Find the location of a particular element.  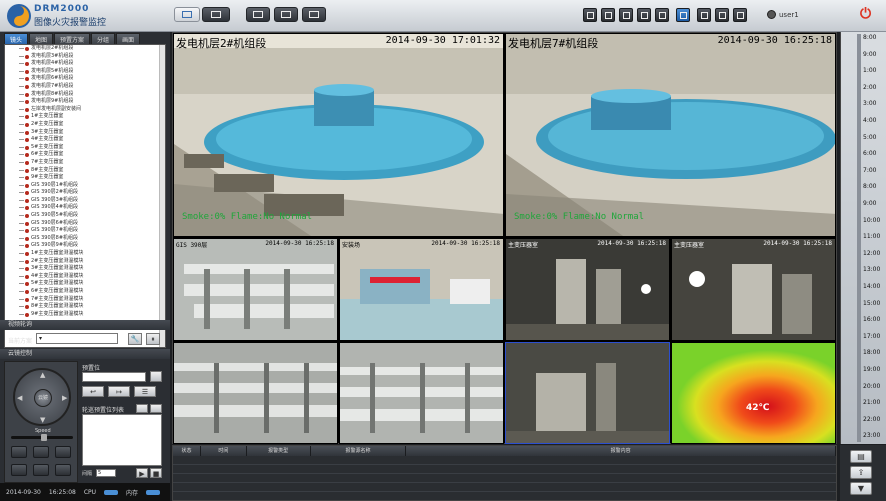

tree-item: 1#主变压器室 is located at coordinates (85, 117).